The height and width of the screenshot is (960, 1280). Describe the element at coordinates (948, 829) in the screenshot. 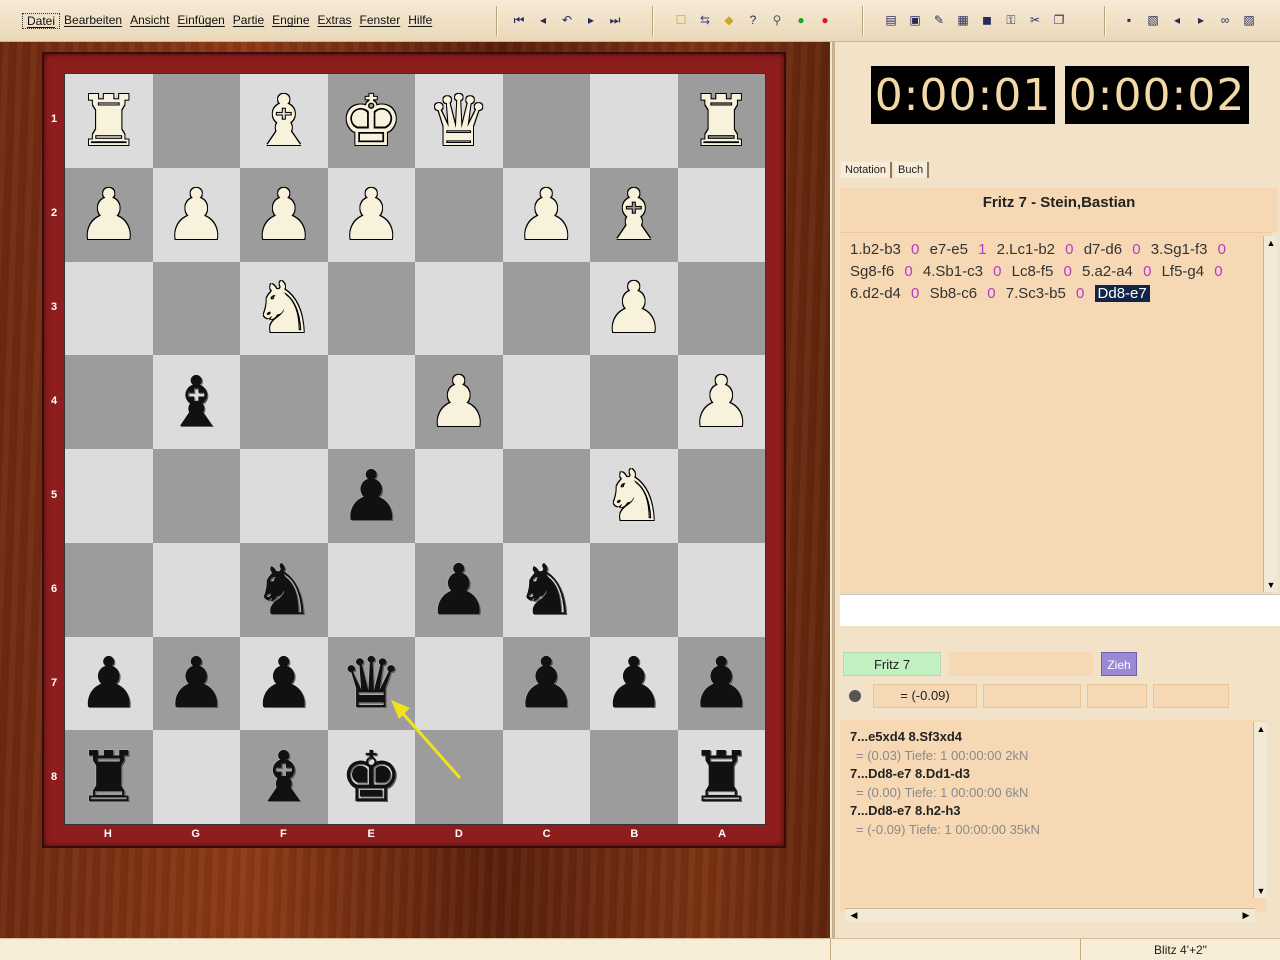

I see `analysis-info: = (-0.09) Tiefe: 1 00:00:00 35kN` at that location.